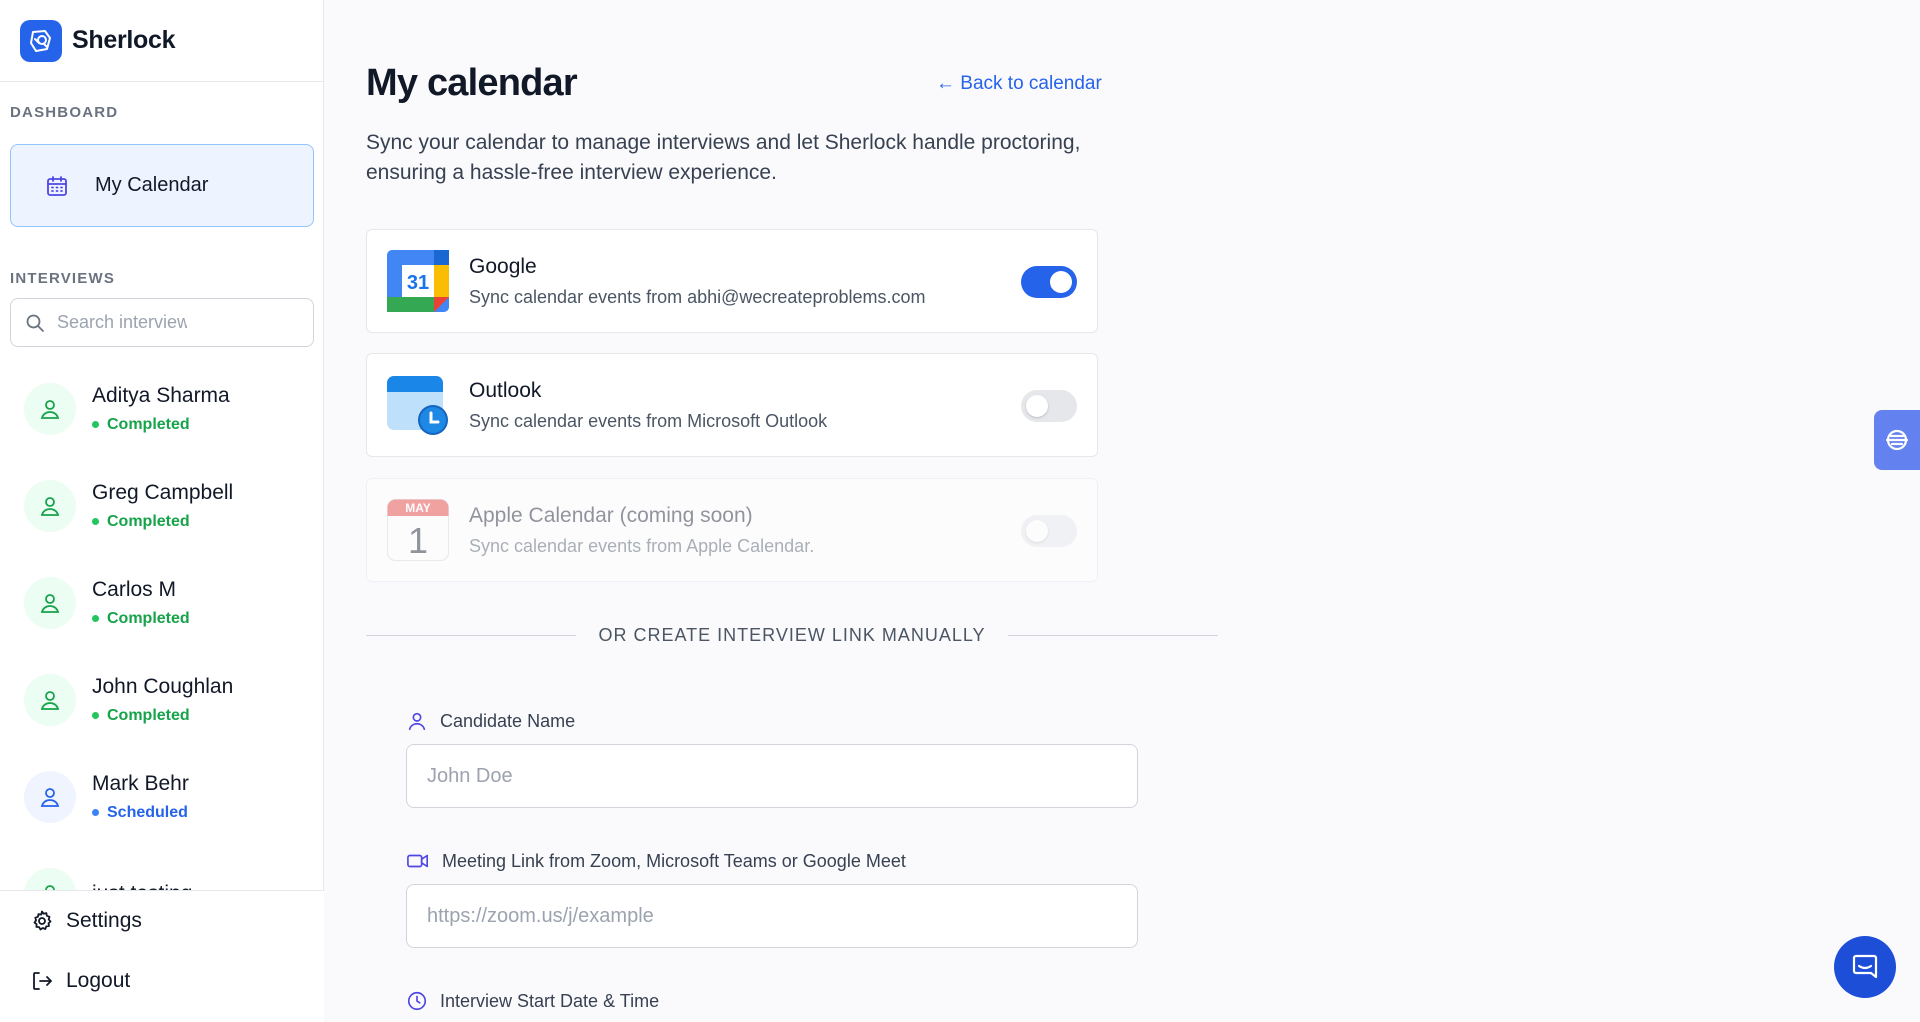  I want to click on chat-support-button, so click(1865, 967).